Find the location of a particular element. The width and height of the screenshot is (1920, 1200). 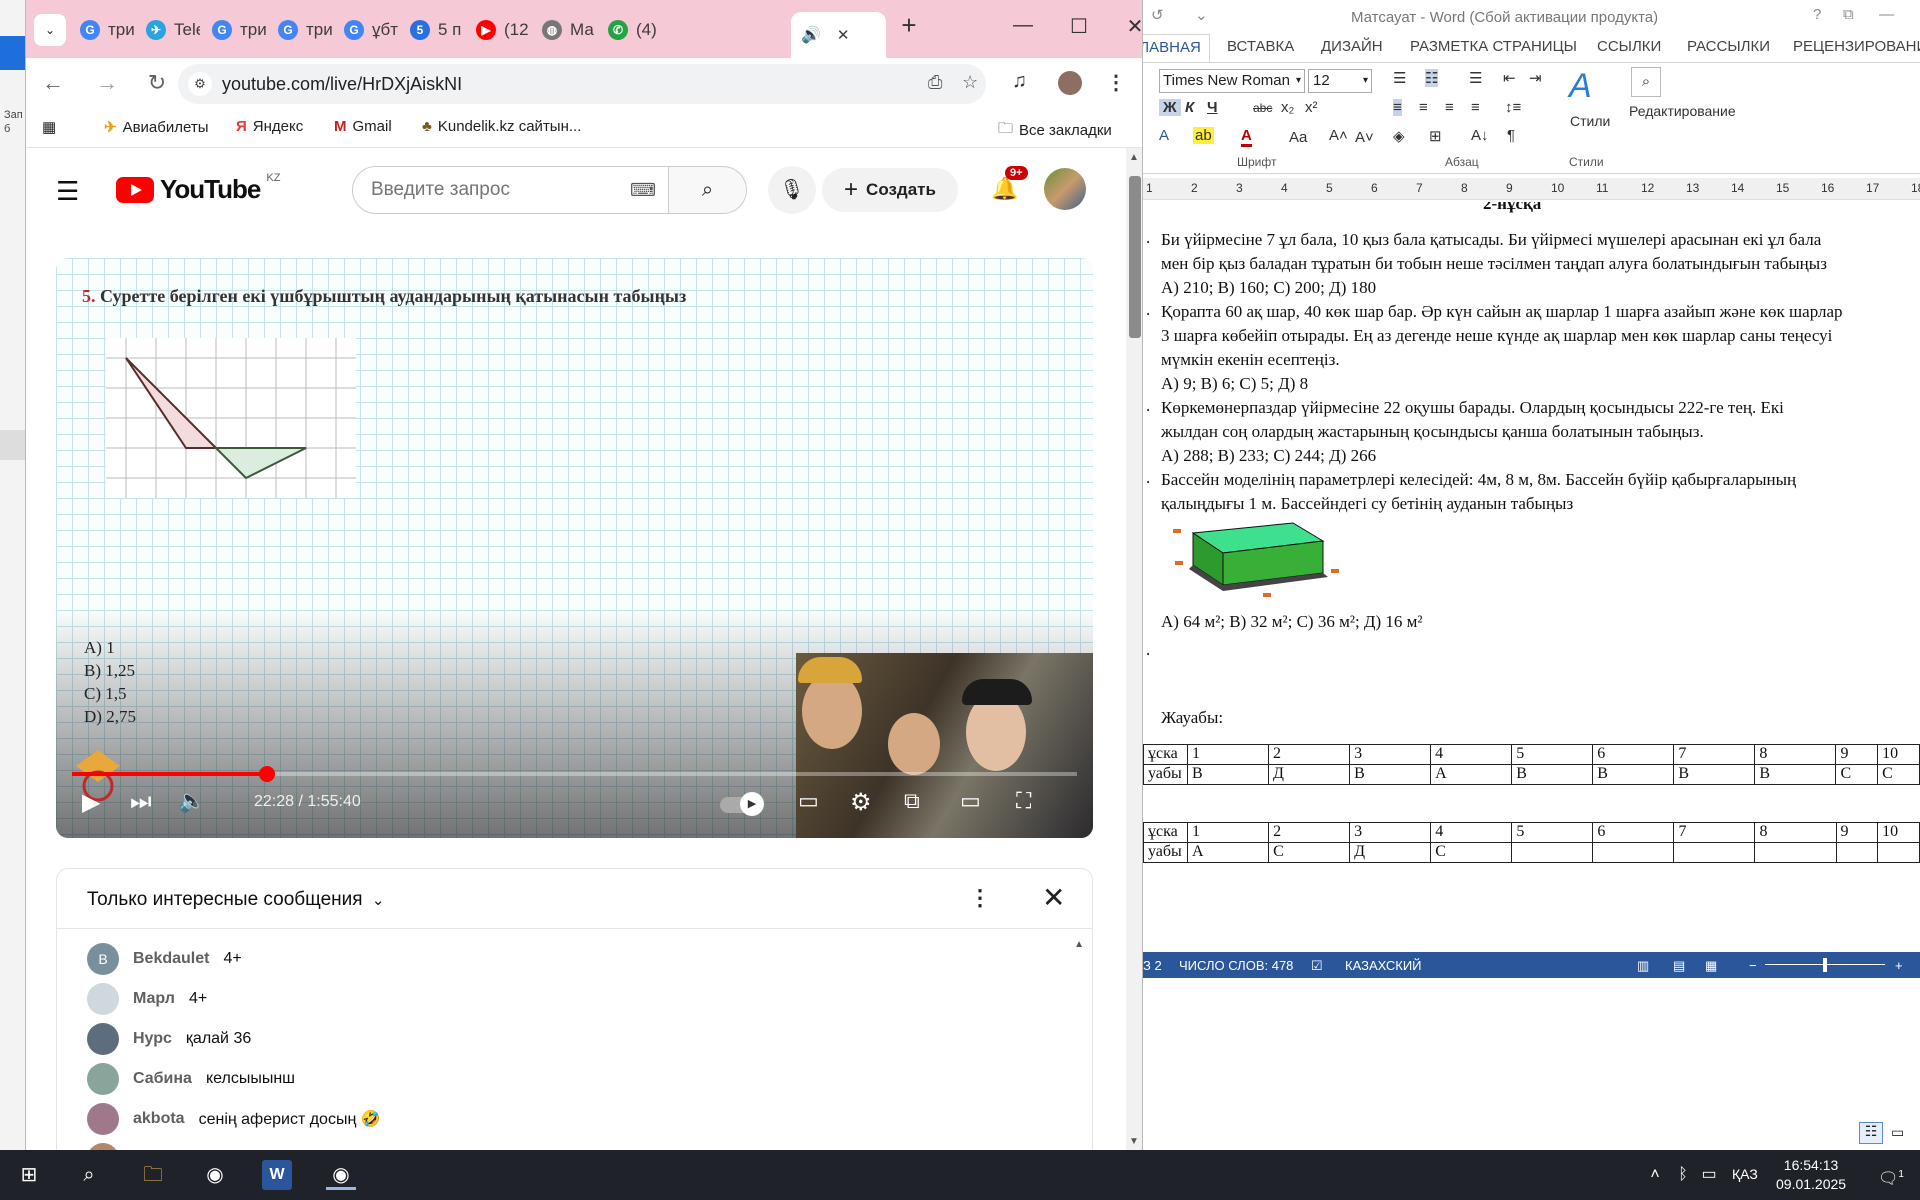

tab-review: РЕЦЕНЗИРОВАНИ is located at coordinates (1856, 46).